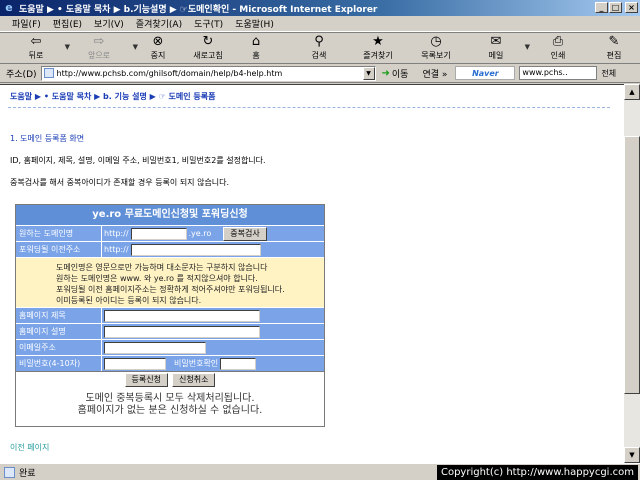  Describe the element at coordinates (527, 47) in the screenshot. I see `mail-dropdown-icon: ▼` at that location.